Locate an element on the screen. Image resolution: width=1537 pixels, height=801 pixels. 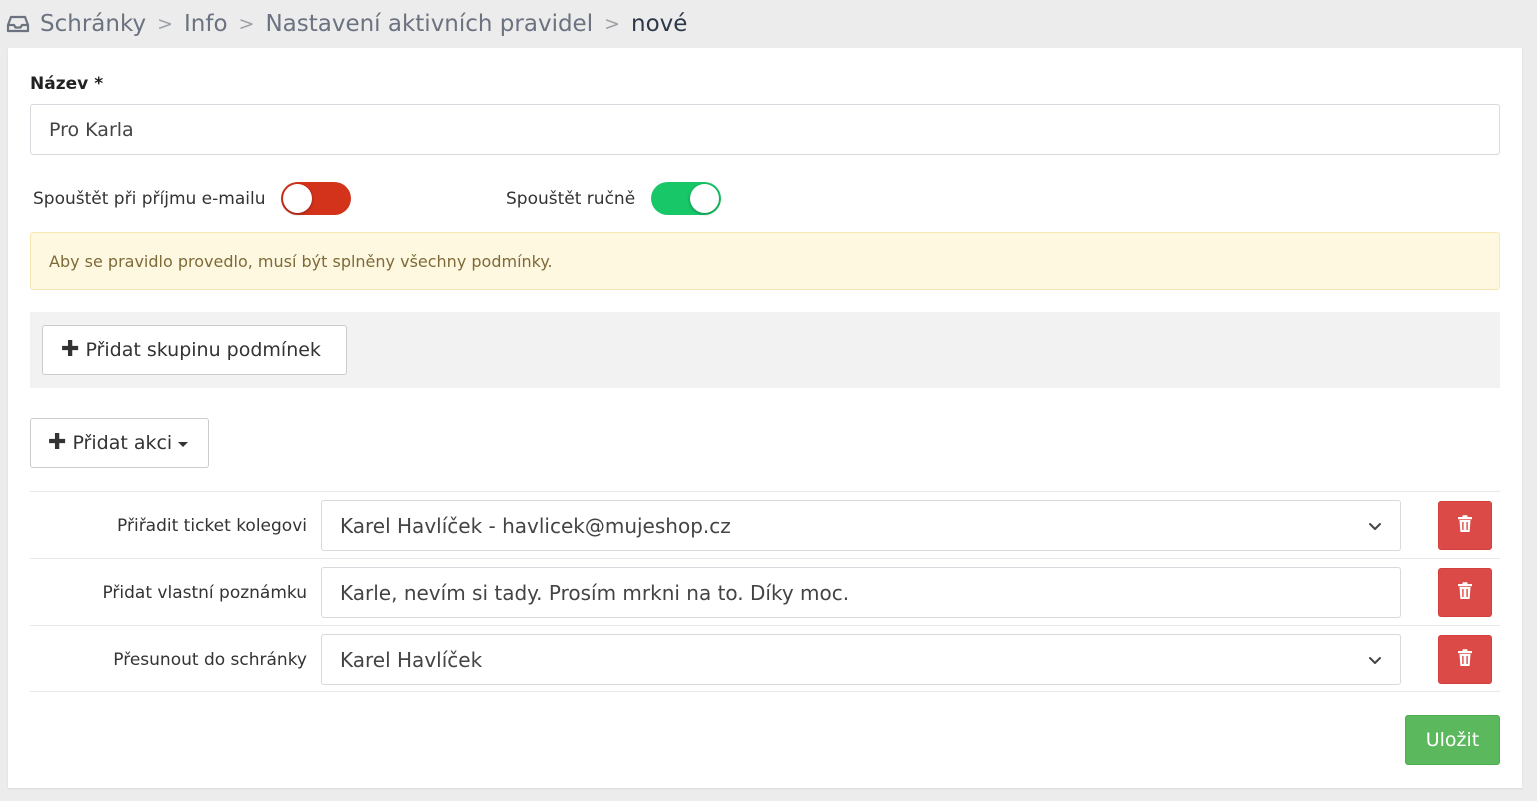
toggle-run-on-email is located at coordinates (316, 198).